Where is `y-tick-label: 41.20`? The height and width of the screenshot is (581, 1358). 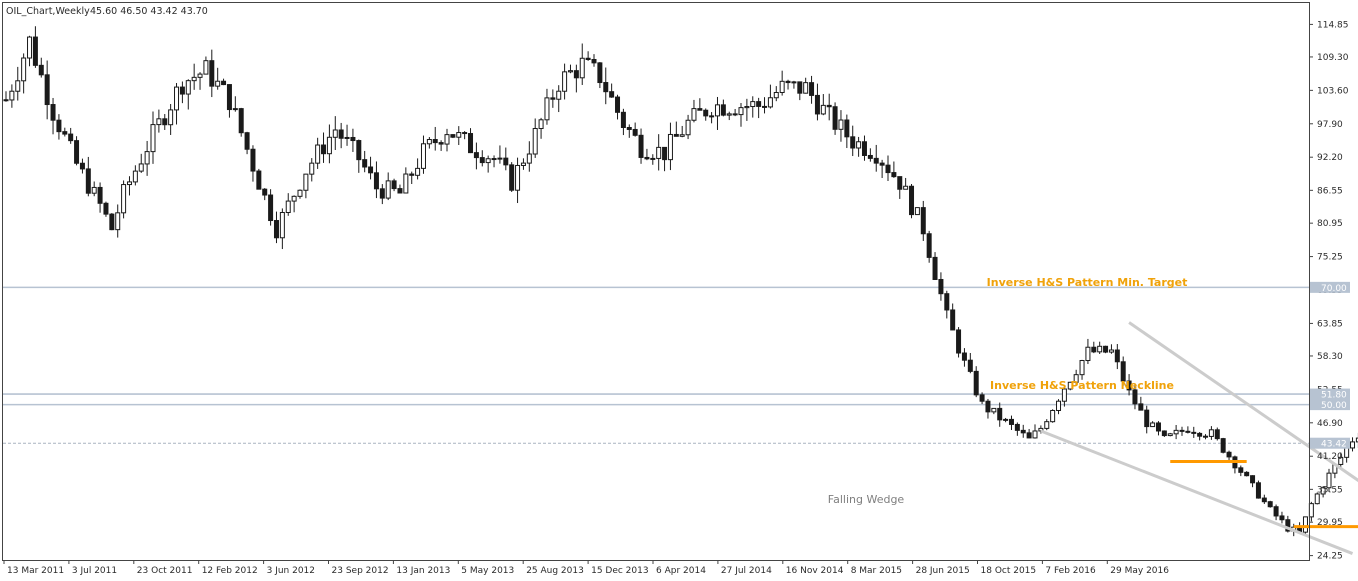 y-tick-label: 41.20 is located at coordinates (1330, 457).